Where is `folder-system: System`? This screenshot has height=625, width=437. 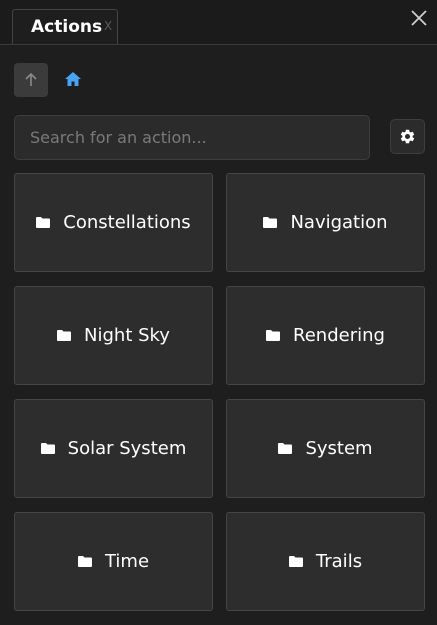
folder-system: System is located at coordinates (325, 448).